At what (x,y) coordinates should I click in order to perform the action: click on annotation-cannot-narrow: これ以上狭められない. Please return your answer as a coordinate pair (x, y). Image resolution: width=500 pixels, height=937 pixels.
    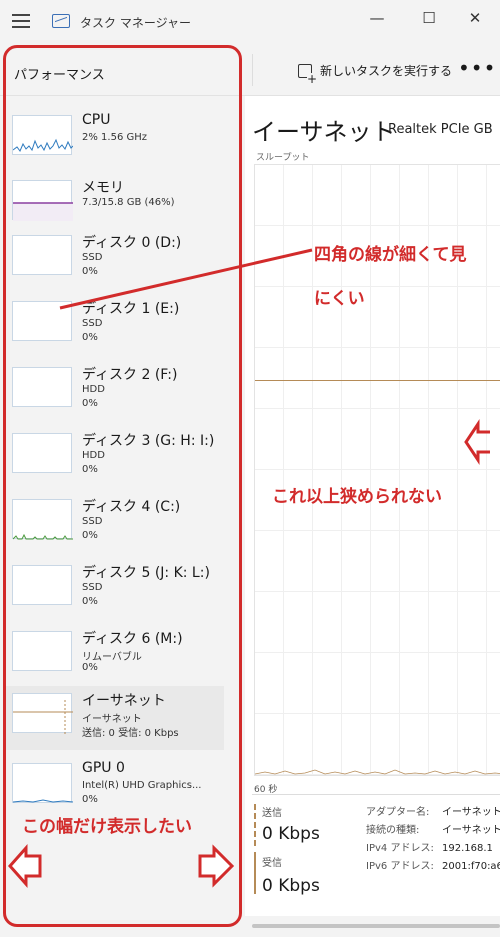
    Looking at the image, I should click on (357, 497).